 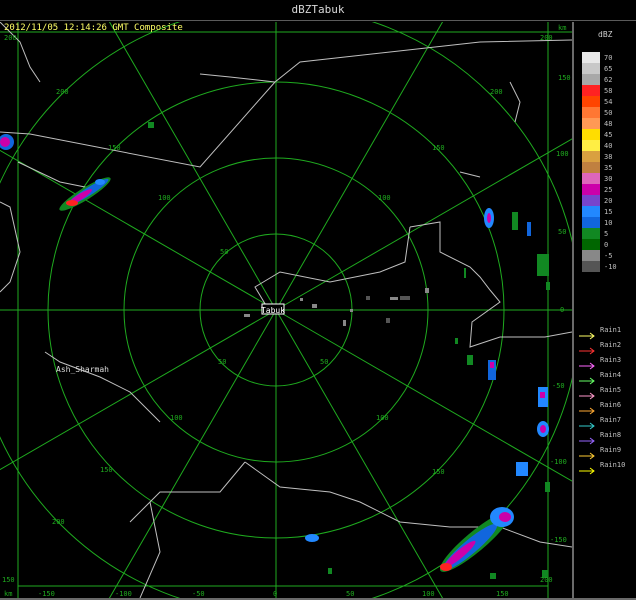 I want to click on legend-item: Rain7, so click(x=606, y=423).